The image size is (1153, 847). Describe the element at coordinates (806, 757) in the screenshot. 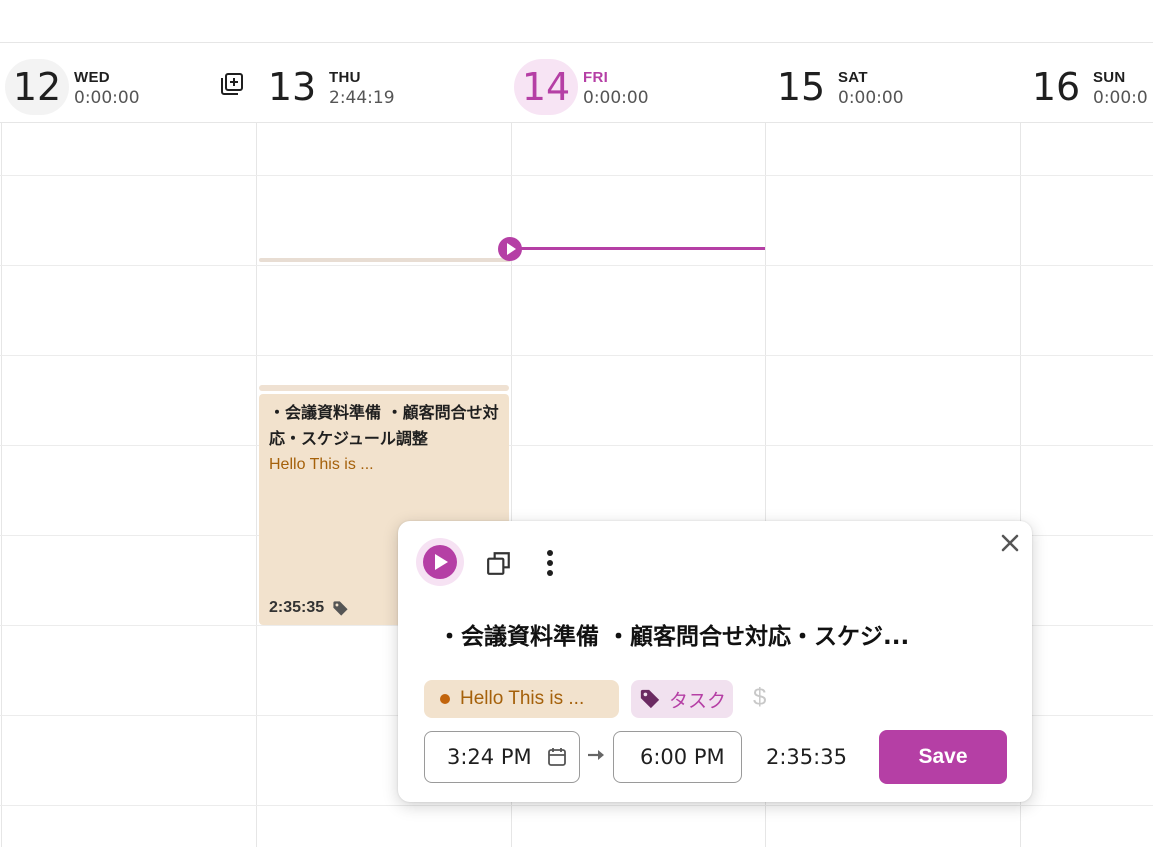

I see `duration-value: 2:35:35` at that location.